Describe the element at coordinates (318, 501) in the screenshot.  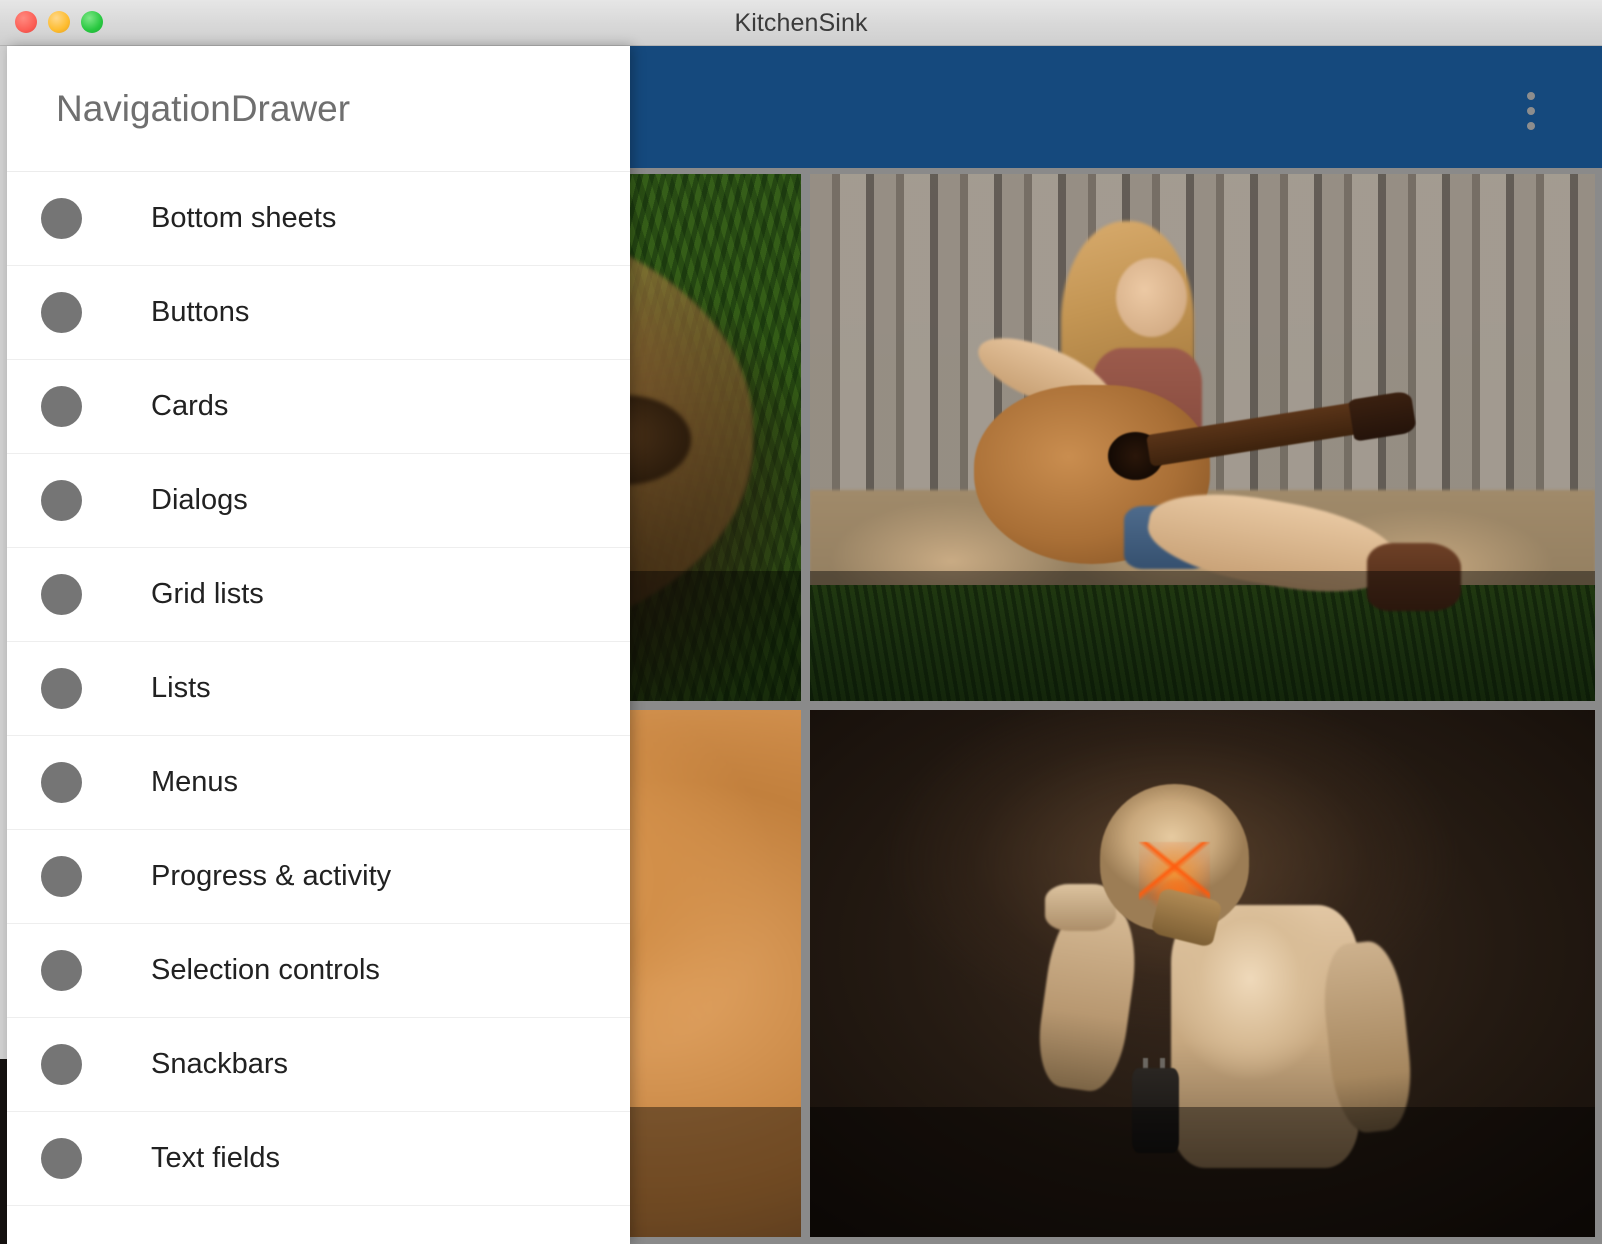
I see `drawer-item-dialogs: Dialogs` at that location.